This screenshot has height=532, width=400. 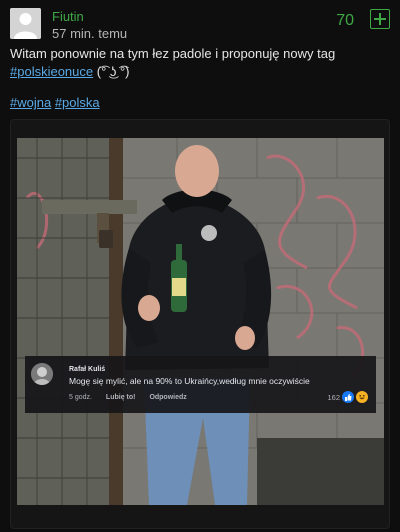 I want to click on like-reaction-icon, so click(x=348, y=397).